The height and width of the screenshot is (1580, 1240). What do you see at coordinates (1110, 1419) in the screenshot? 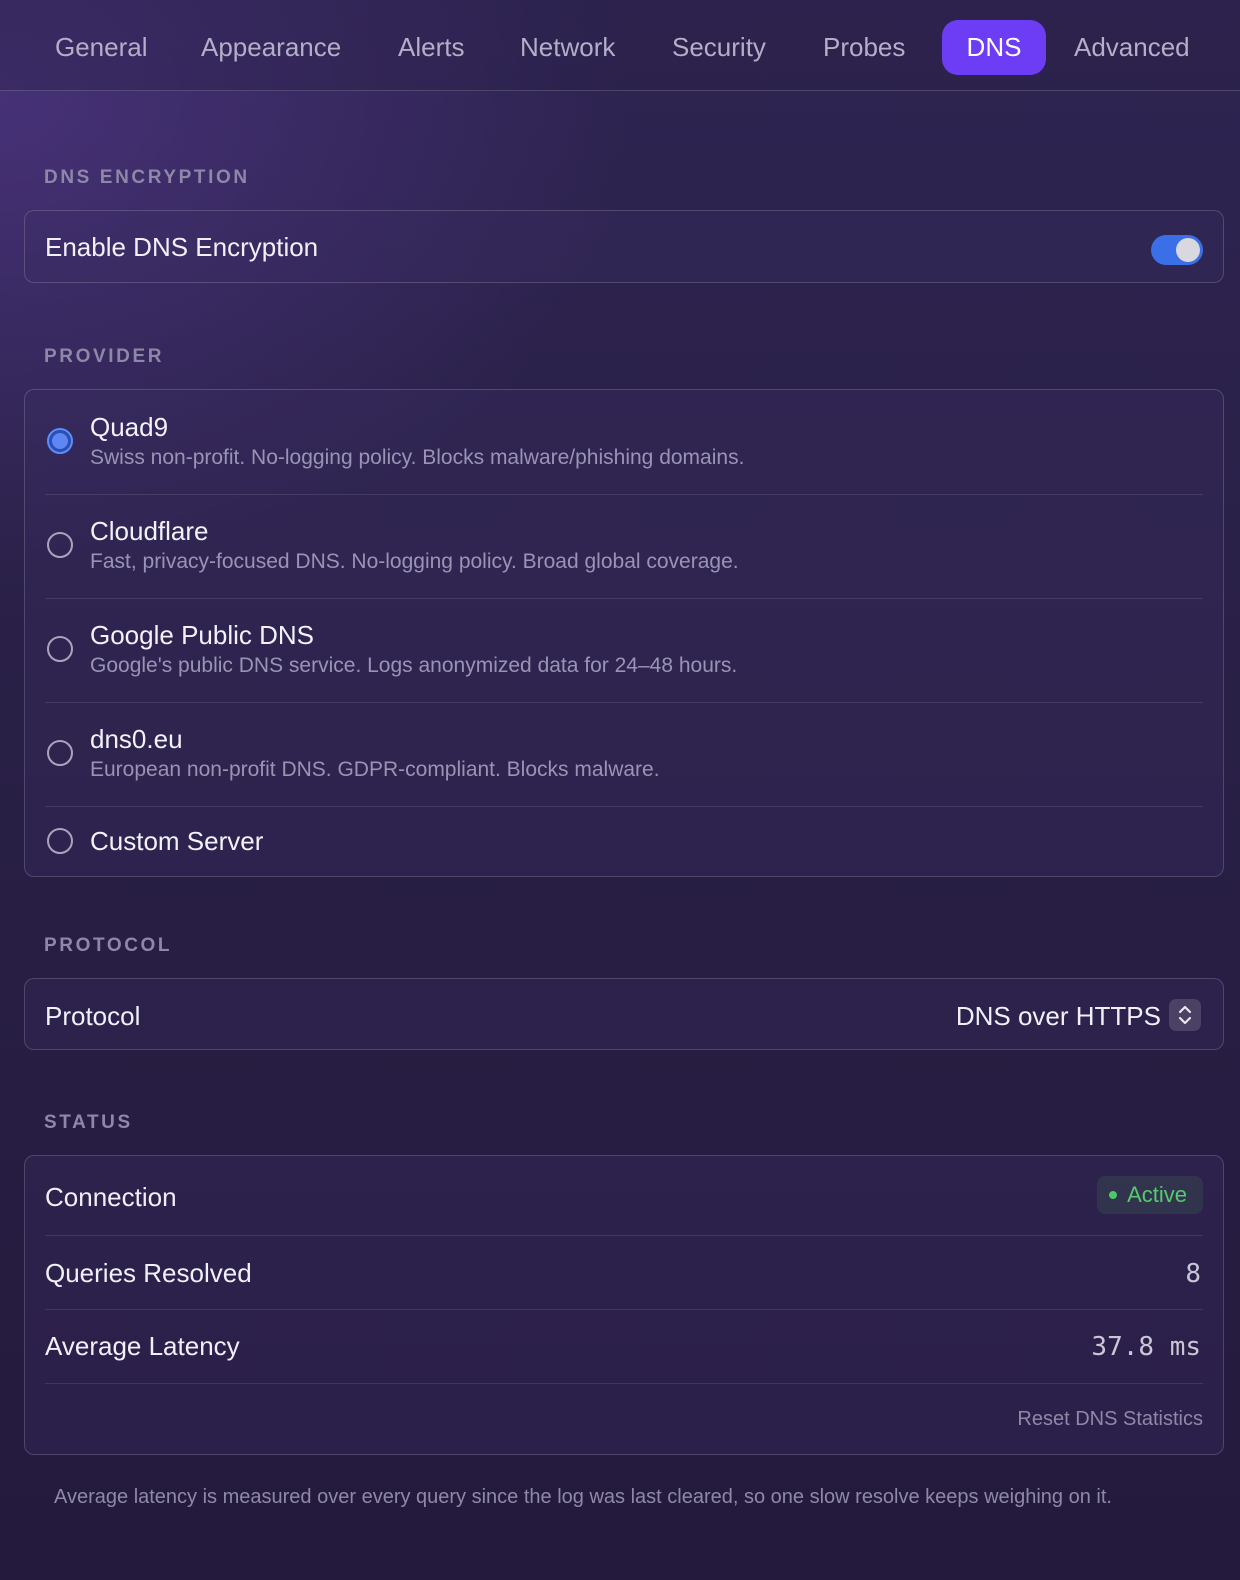
I see `reset-dns-statistics-button: Reset DNS Statistics` at bounding box center [1110, 1419].